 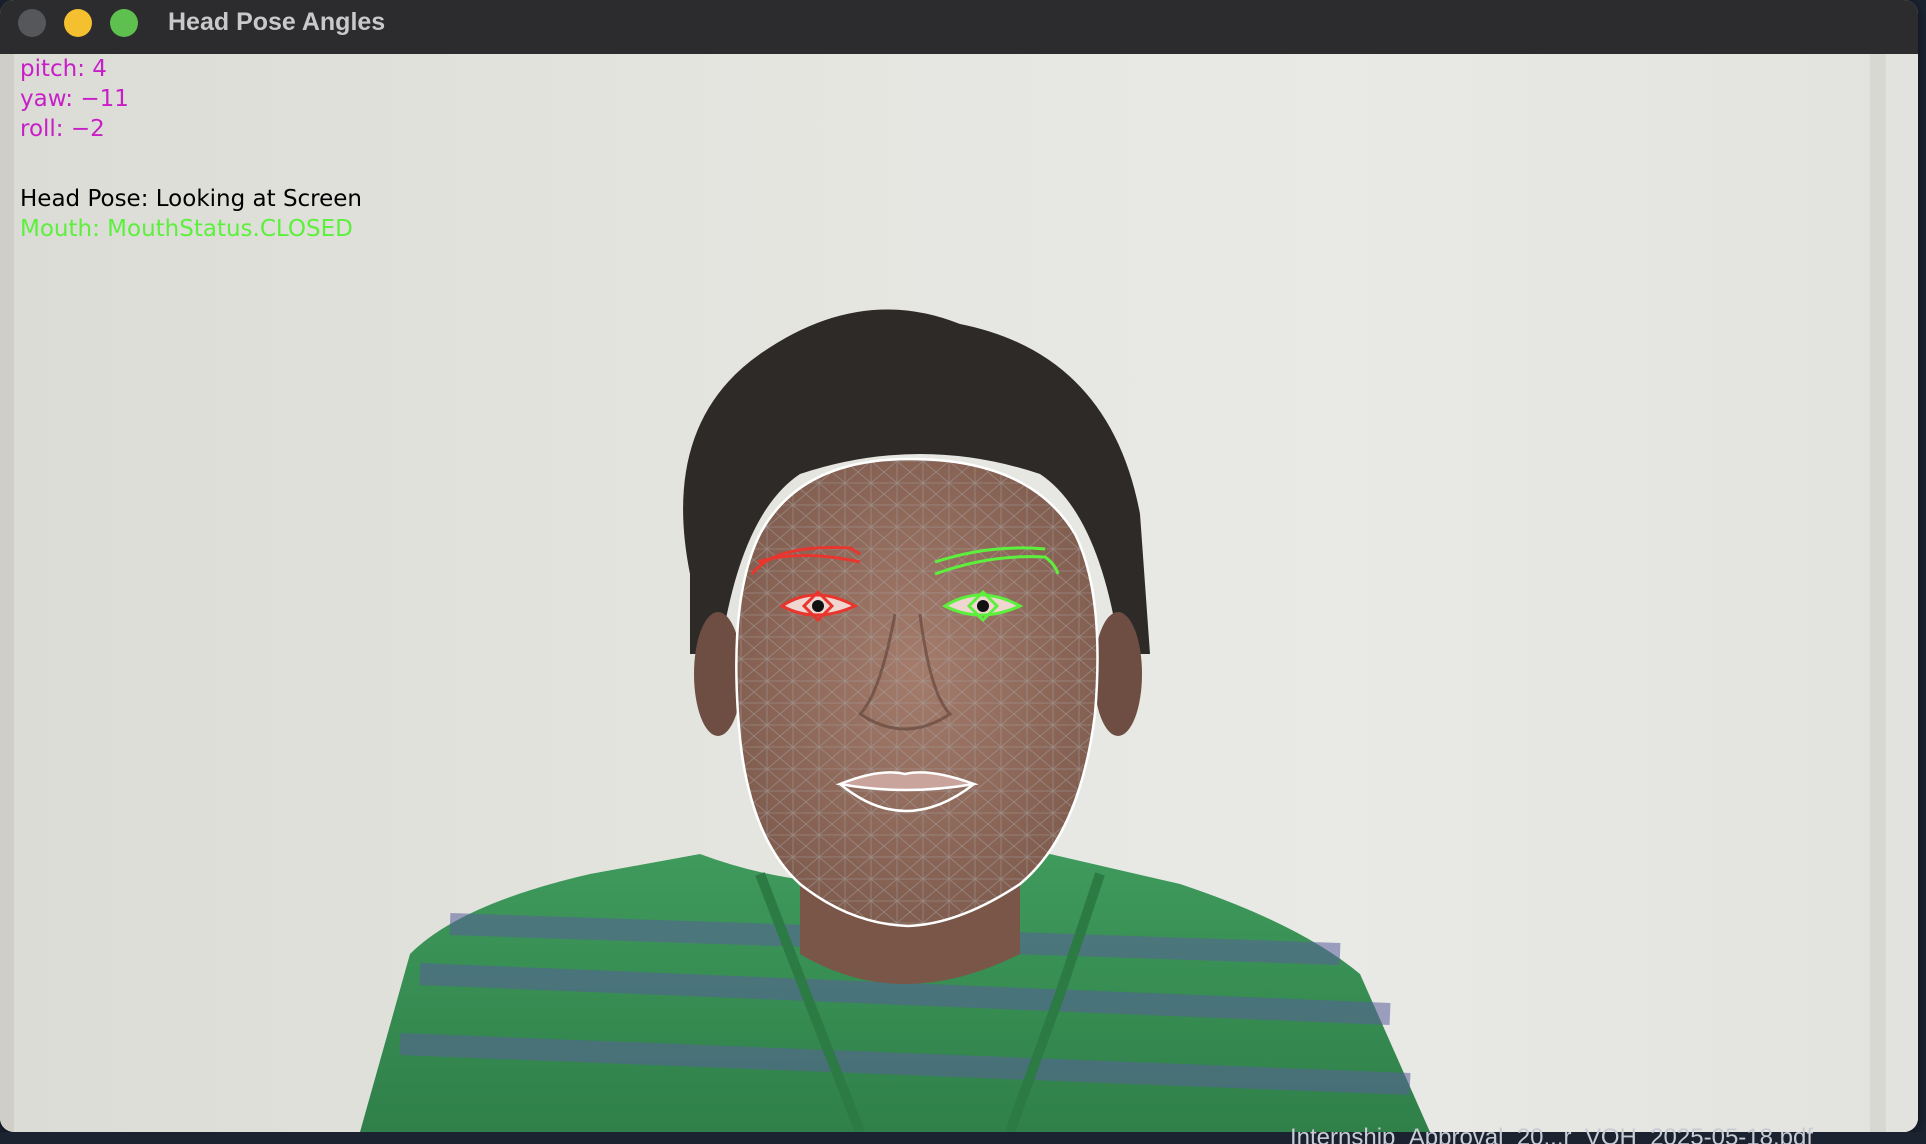 I want to click on yaw-readout: yaw: −11, so click(x=74, y=99).